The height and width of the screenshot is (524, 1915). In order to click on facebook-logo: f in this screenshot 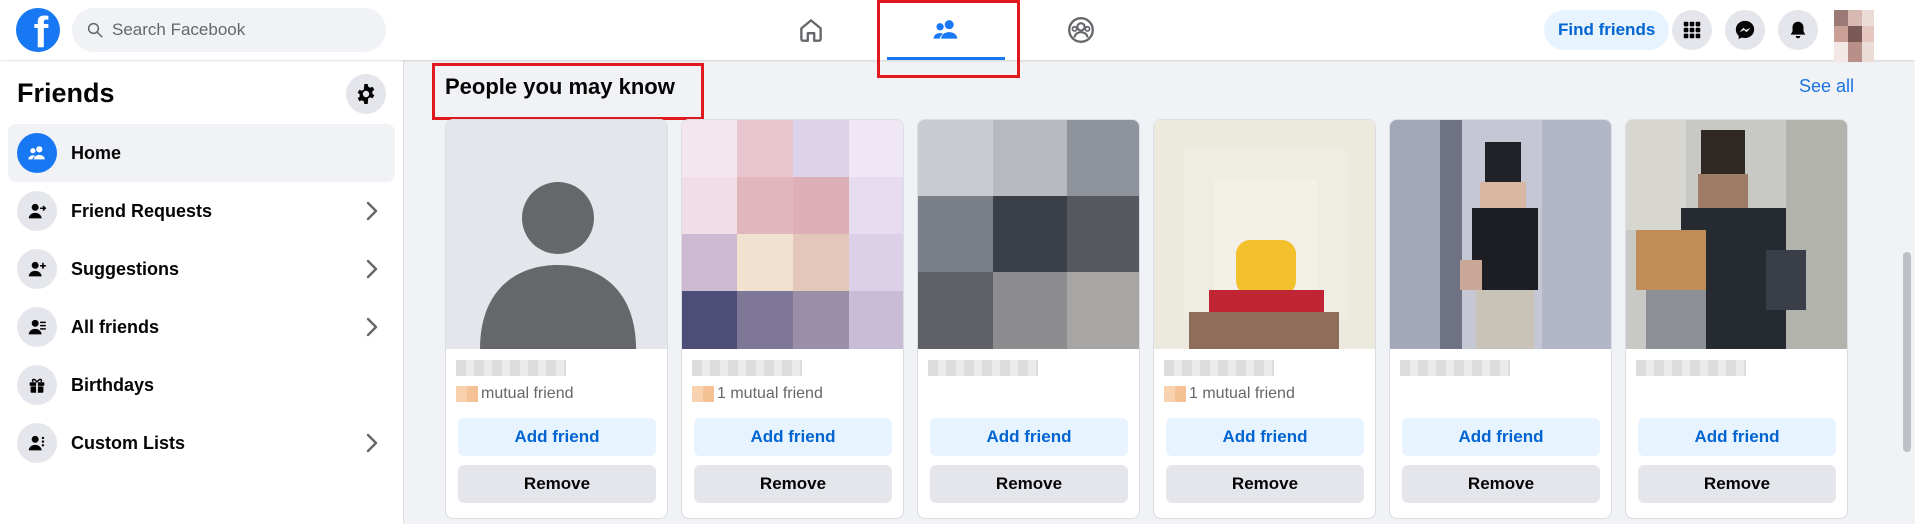, I will do `click(38, 30)`.